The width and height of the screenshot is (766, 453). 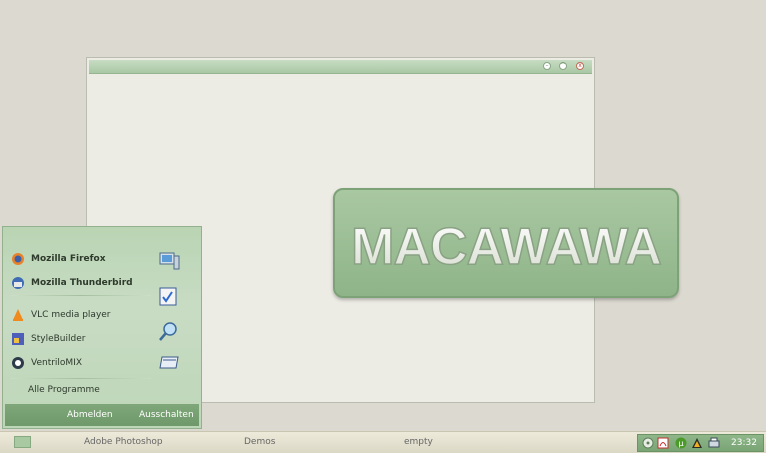 I want to click on window-titlebar: – ^ x, so click(x=340, y=67).